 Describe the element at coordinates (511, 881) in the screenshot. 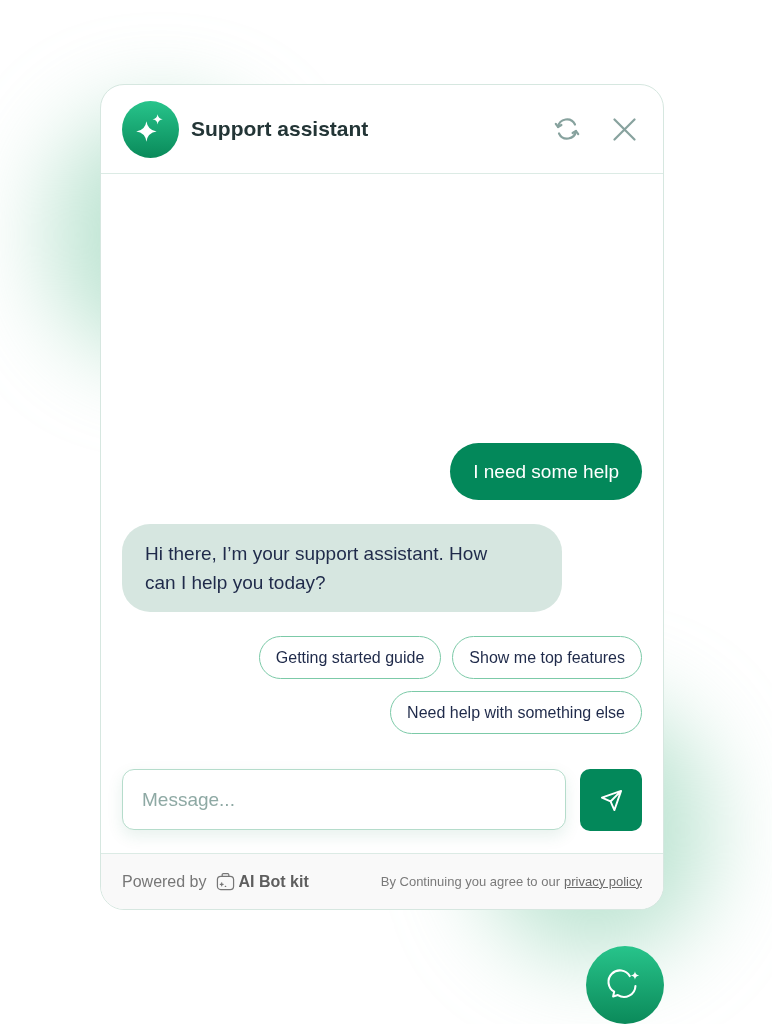

I see `consent-text: By Continuing you agree to our privacy policy` at that location.